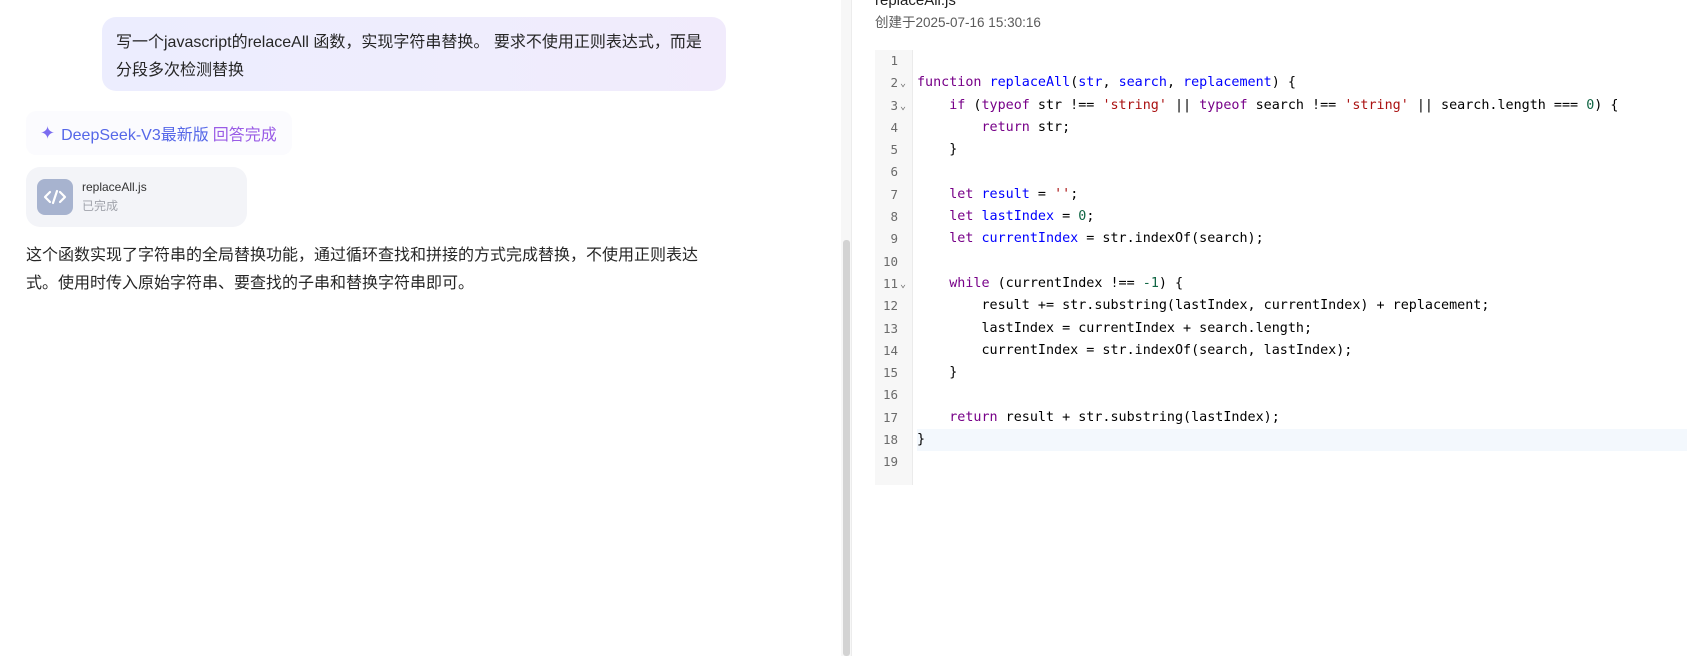  What do you see at coordinates (1014, 194) in the screenshot?
I see `code-text: let result = '';` at bounding box center [1014, 194].